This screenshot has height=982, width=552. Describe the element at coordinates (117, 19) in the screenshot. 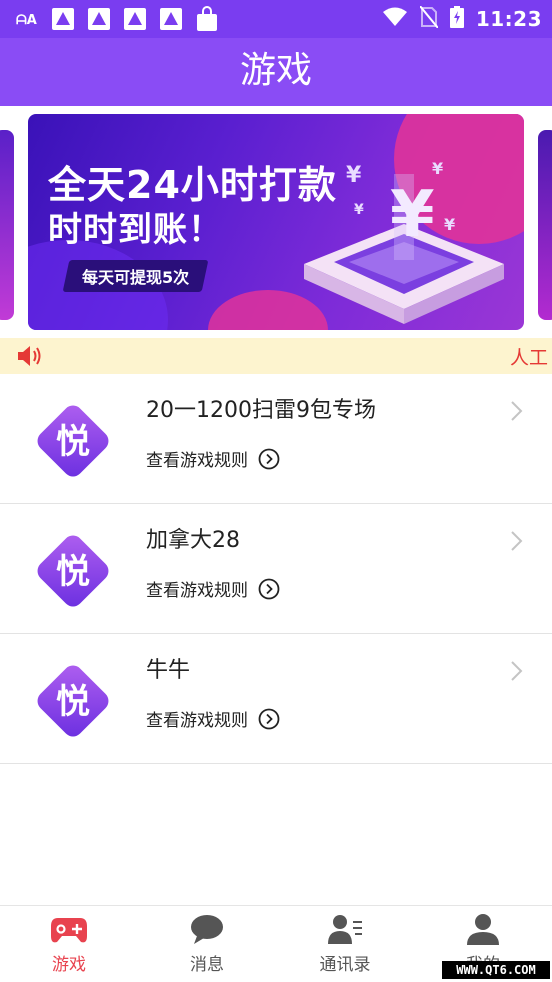

I see `notification-icons: ᗩA` at that location.